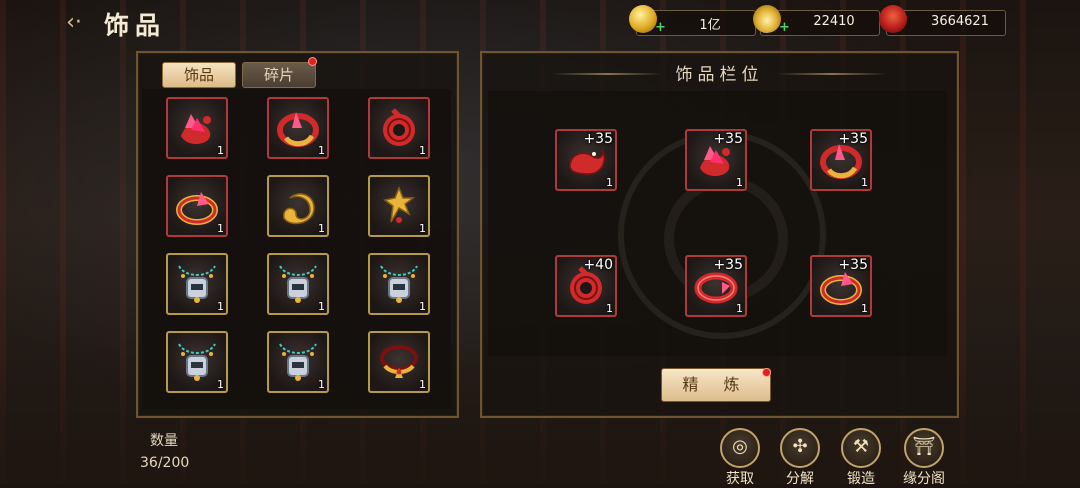 The image size is (1080, 488). I want to click on fragments-notification-dot, so click(312, 61).